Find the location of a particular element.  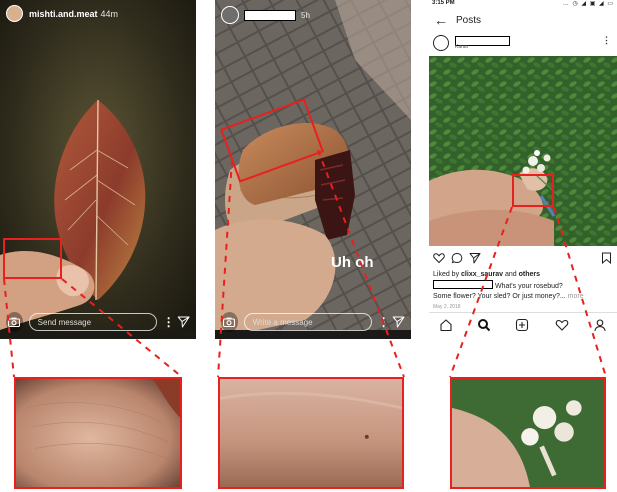

bottom-nav is located at coordinates (523, 325).